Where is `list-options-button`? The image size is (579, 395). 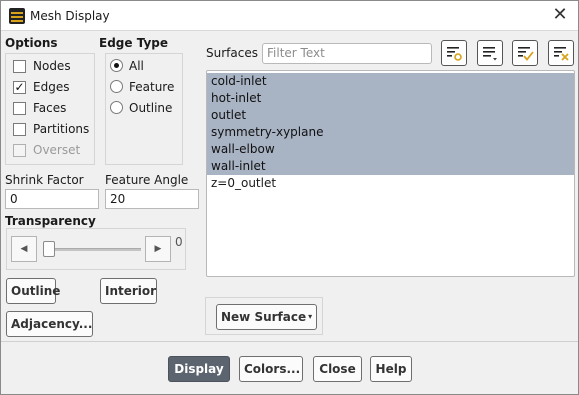 list-options-button is located at coordinates (490, 53).